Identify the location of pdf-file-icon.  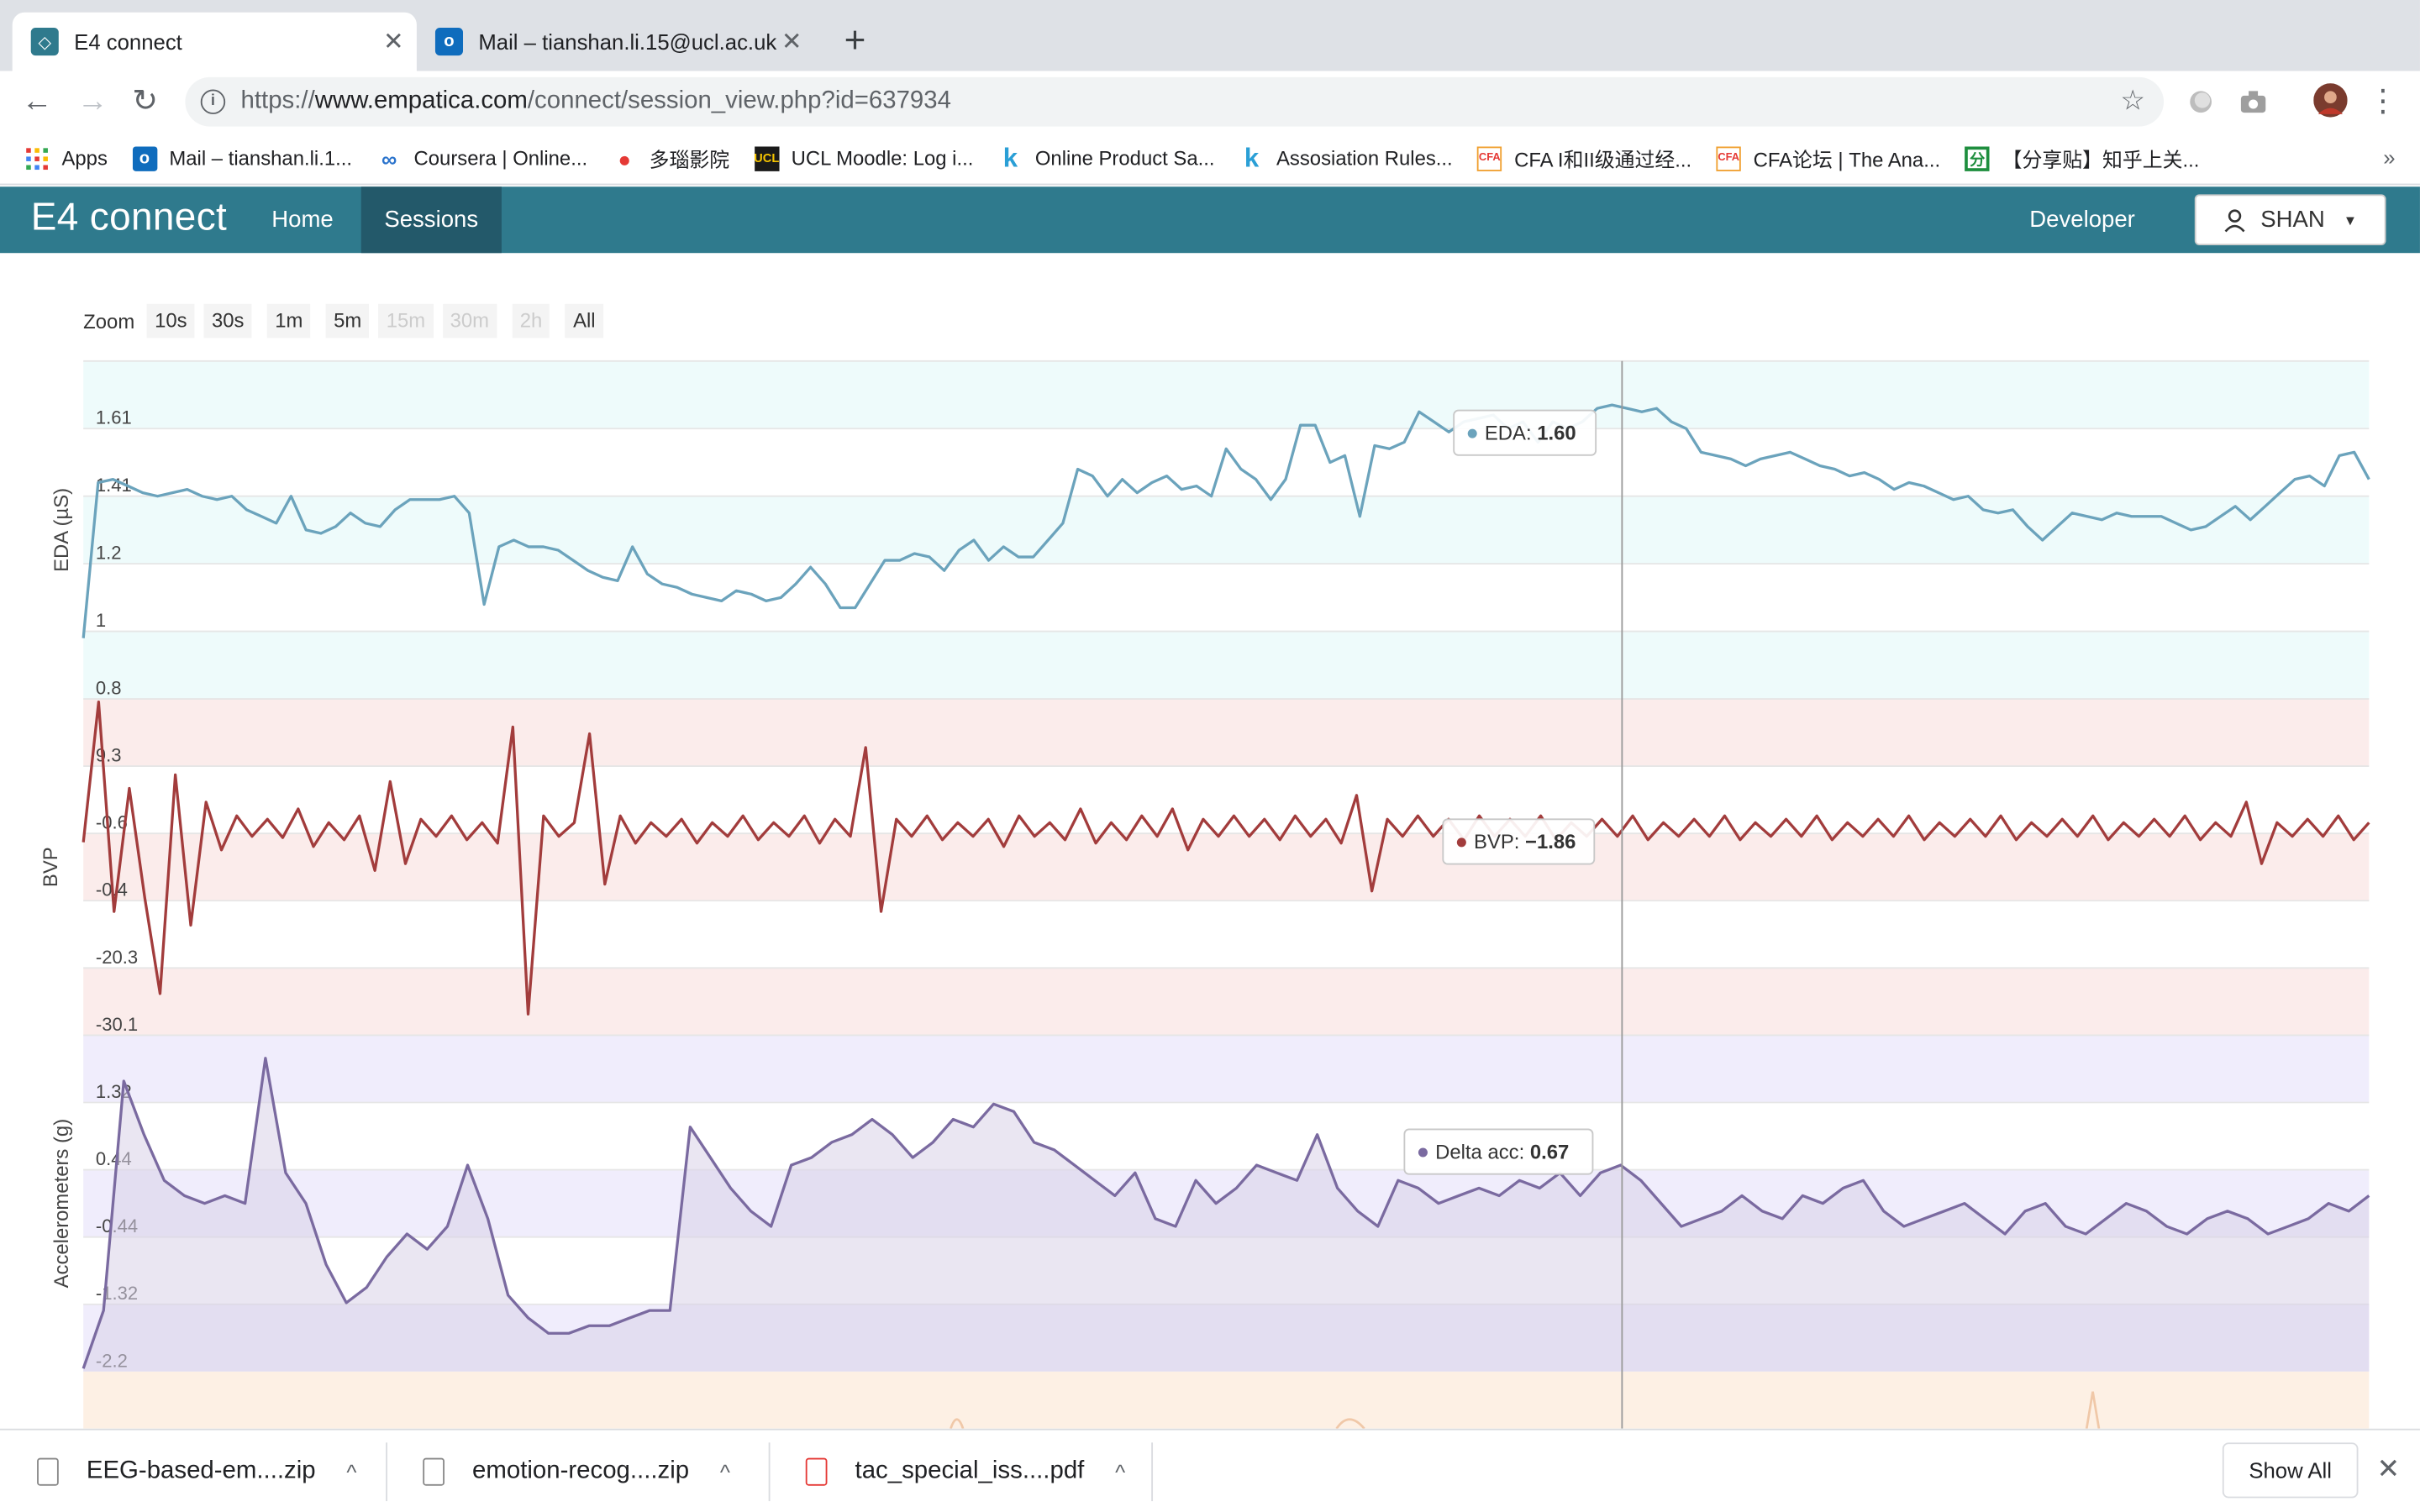
(816, 1471).